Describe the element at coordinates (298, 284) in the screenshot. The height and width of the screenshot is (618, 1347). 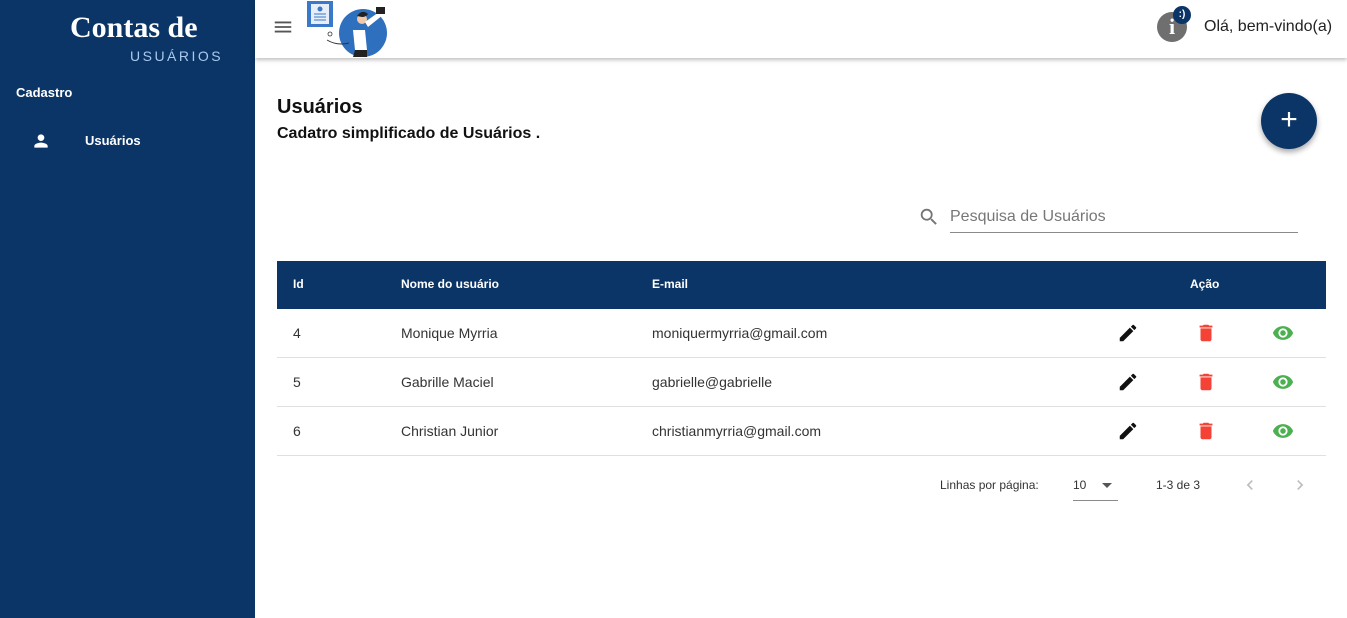
I see `column-header-id: Id` at that location.